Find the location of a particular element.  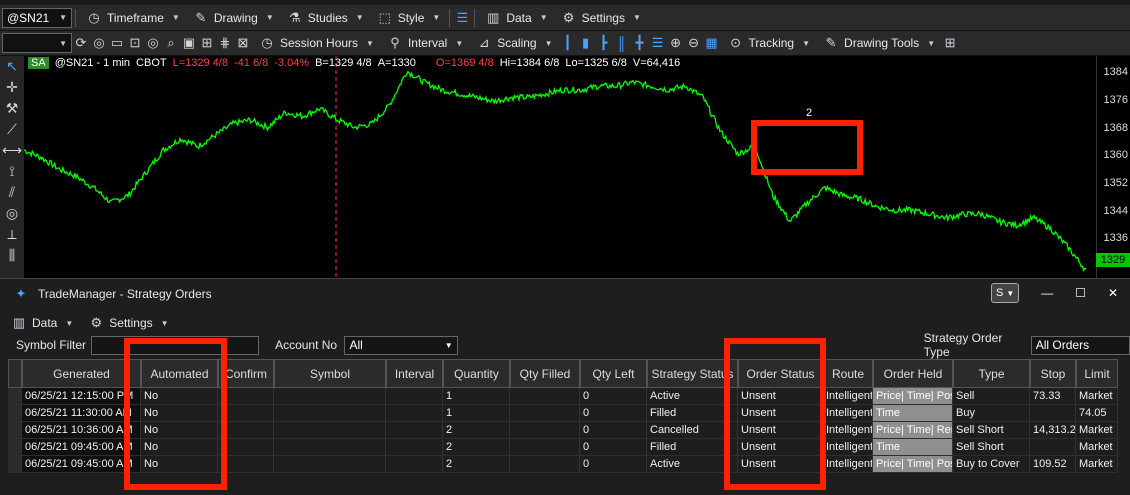

refresh-icon: ⟳ is located at coordinates (81, 43).